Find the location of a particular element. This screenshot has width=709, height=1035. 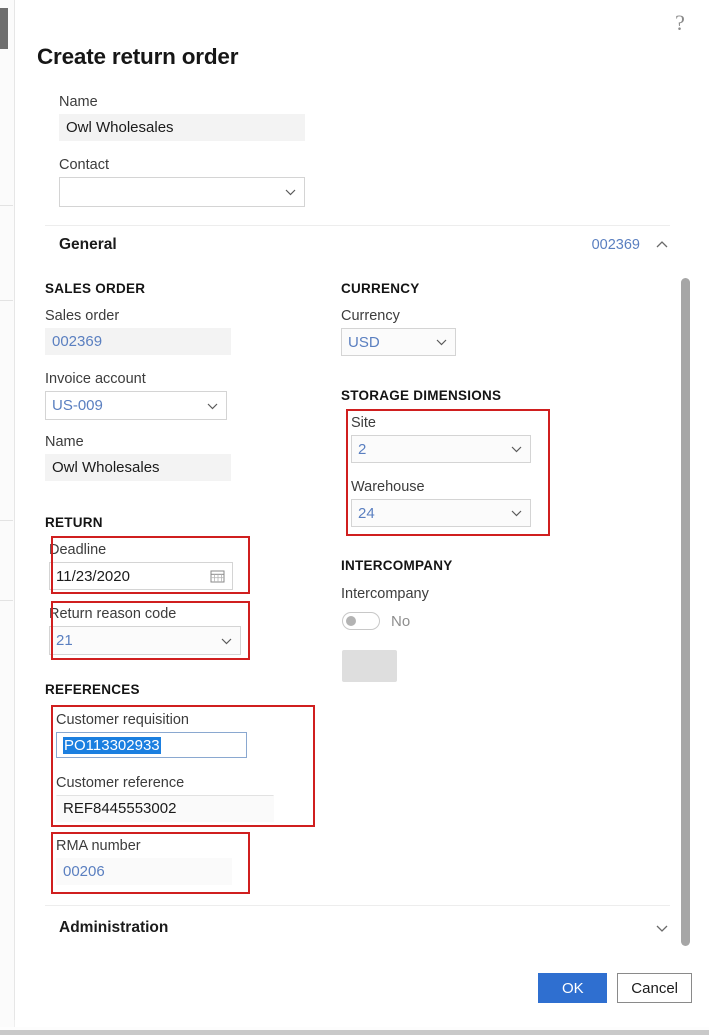

name-input: Owl Wholesales is located at coordinates (182, 127).